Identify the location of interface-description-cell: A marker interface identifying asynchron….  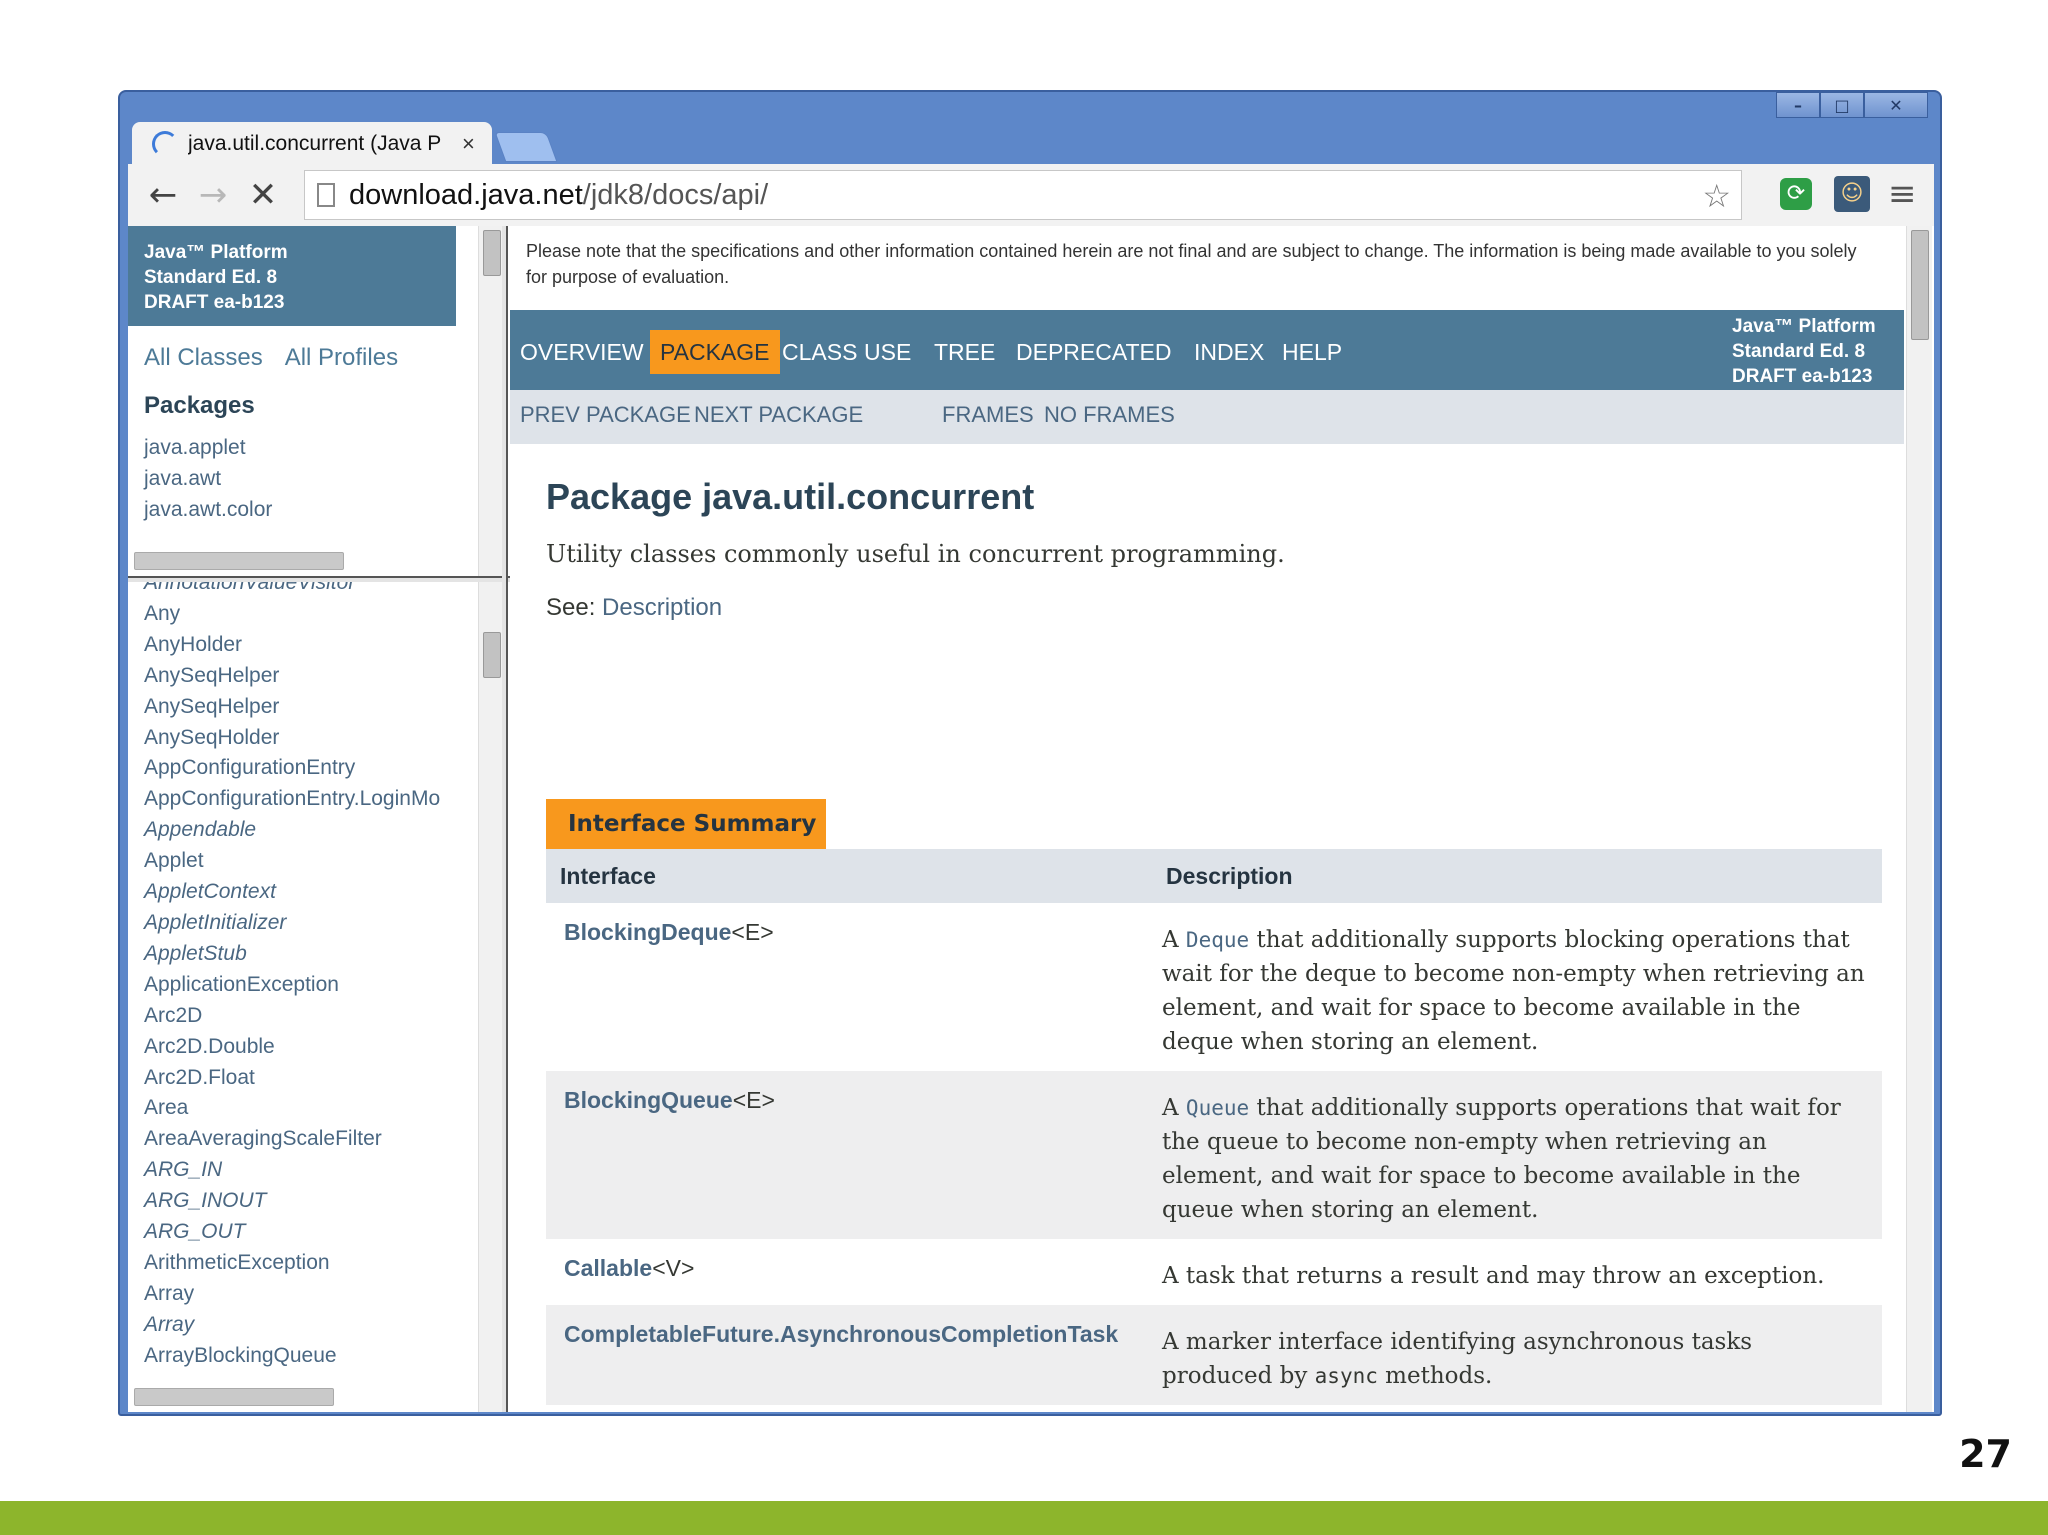
(1517, 1355).